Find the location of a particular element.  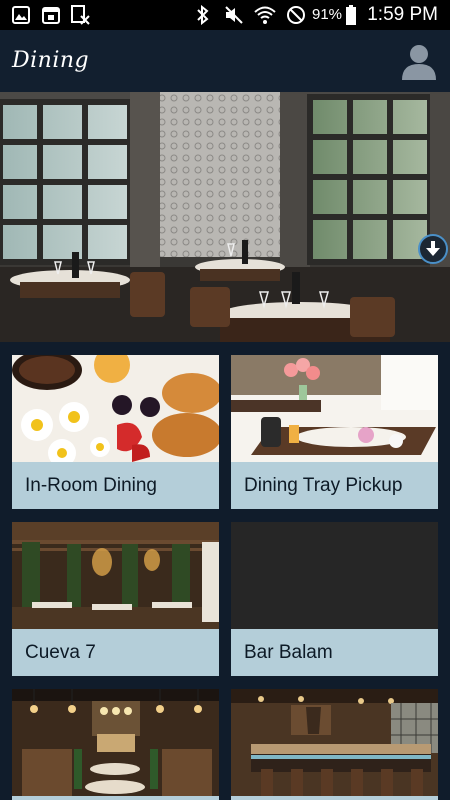

status-bar: 91% 1:59 PM is located at coordinates (225, 15).